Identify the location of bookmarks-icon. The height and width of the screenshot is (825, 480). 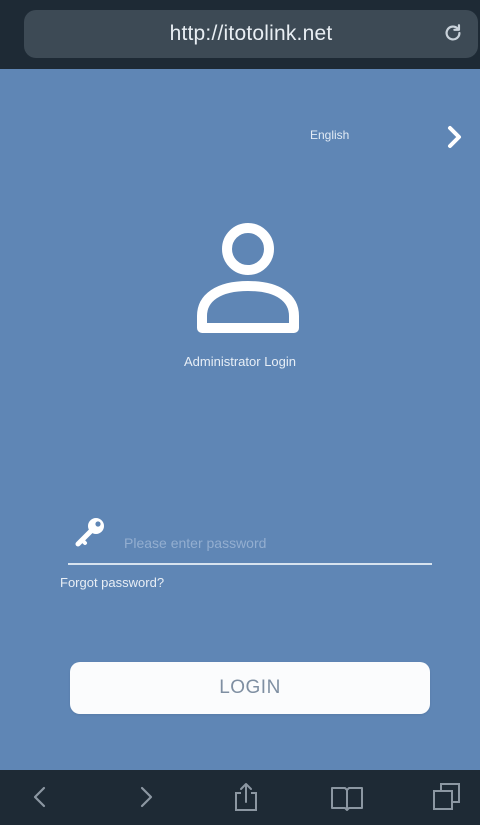
(347, 798).